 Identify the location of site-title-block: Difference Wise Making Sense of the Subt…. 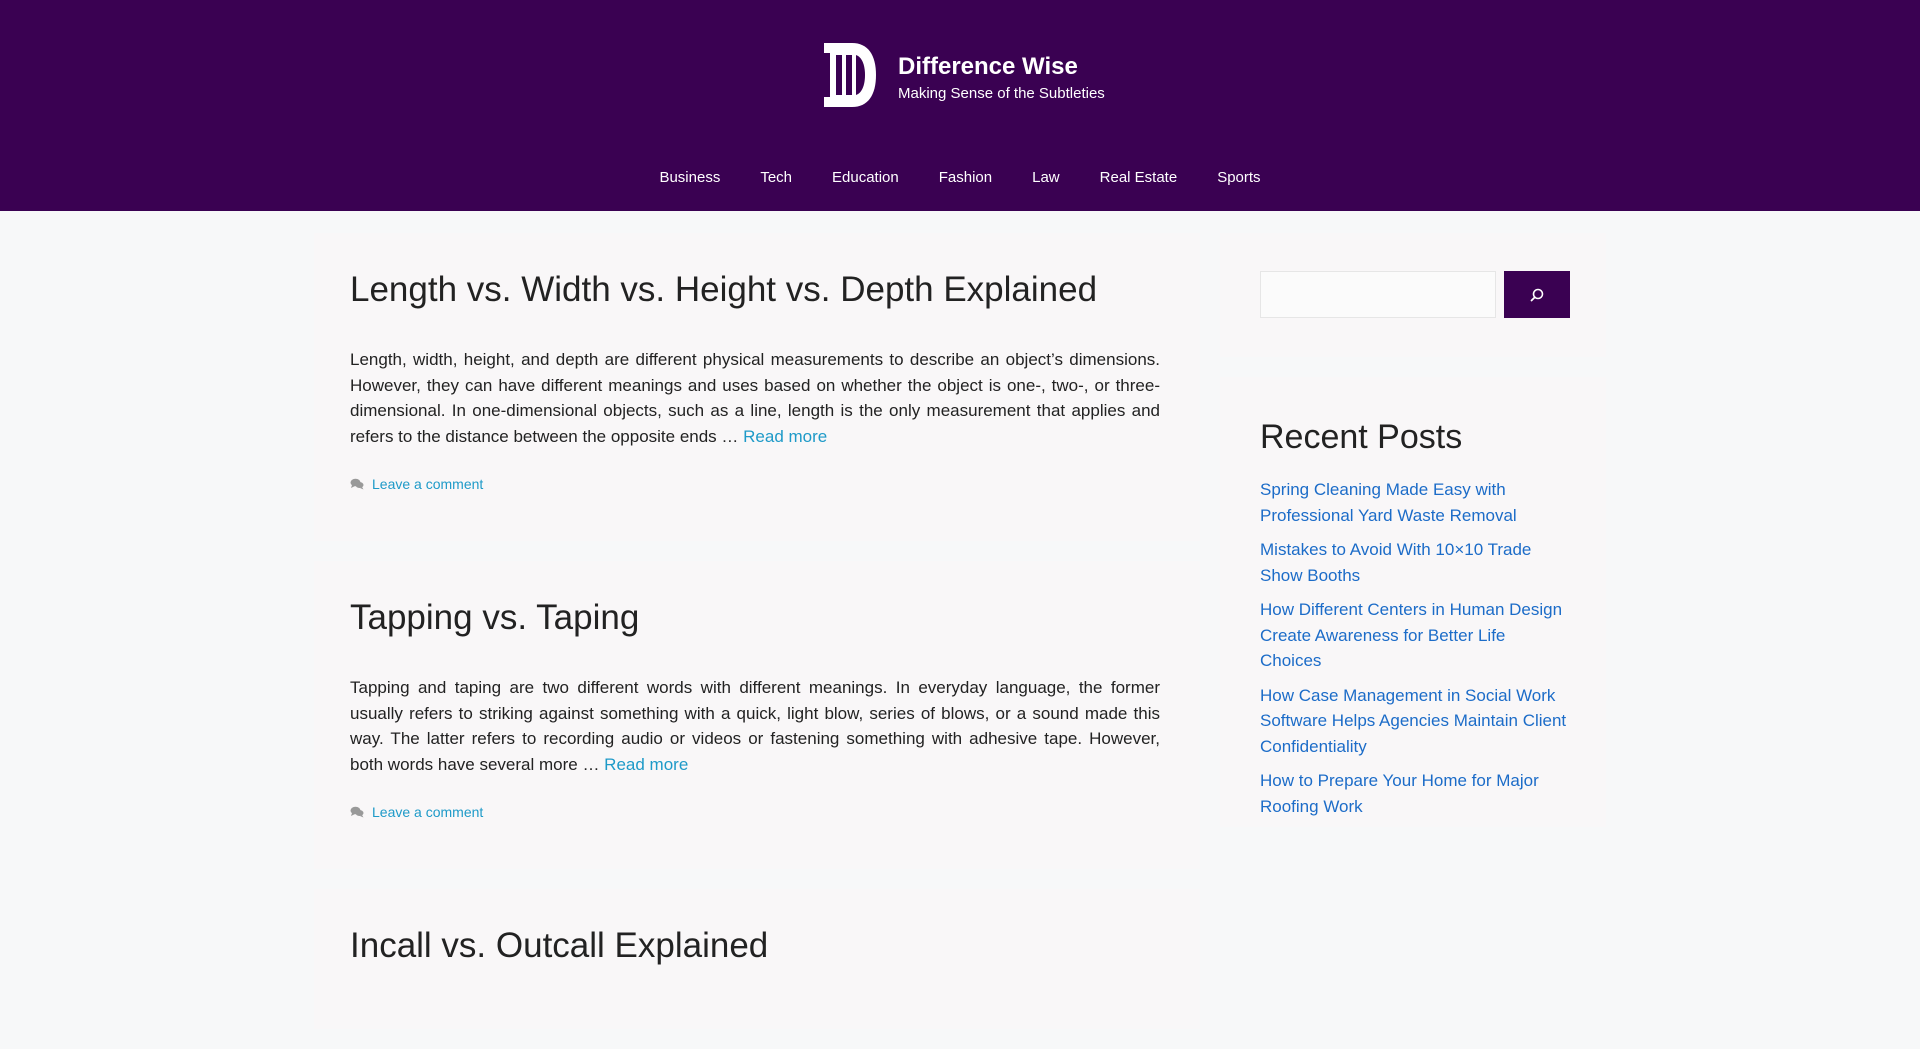
(1001, 77).